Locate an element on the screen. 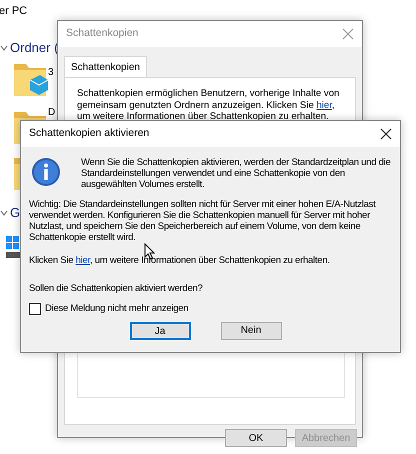 Image resolution: width=416 pixels, height=454 pixels. item-label: 3 is located at coordinates (51, 73).